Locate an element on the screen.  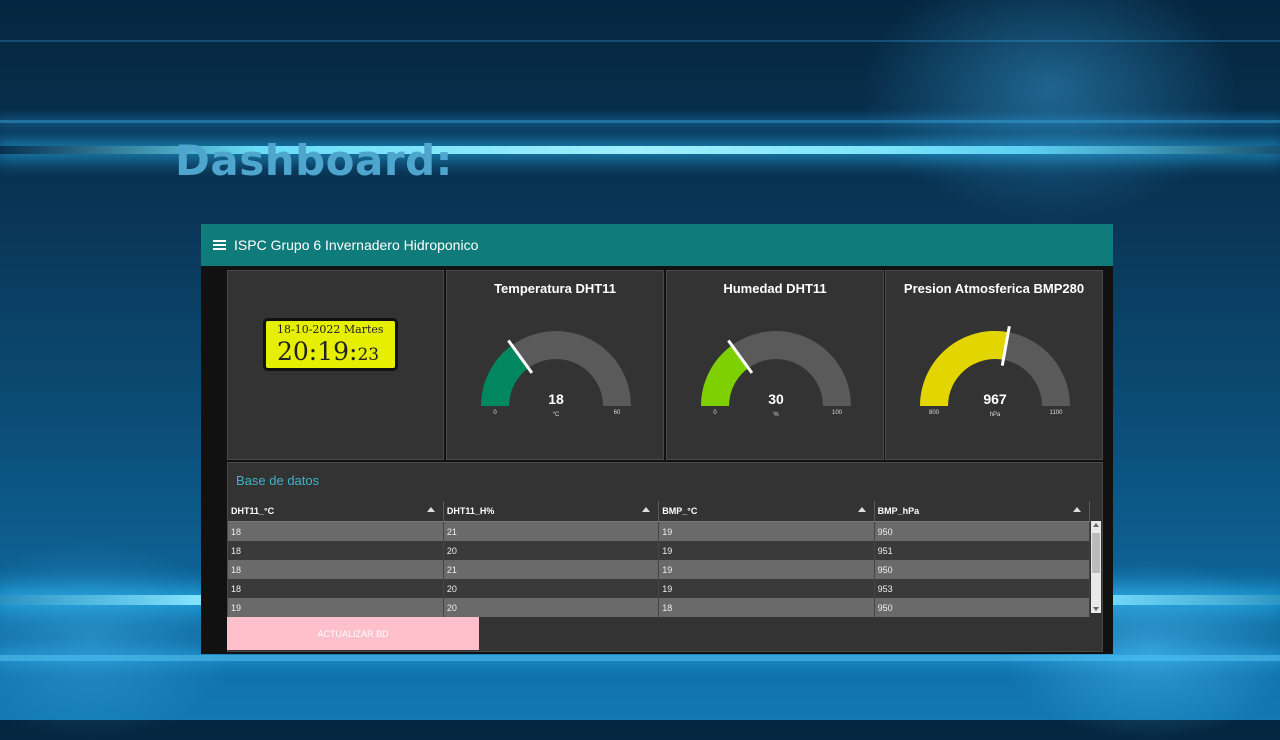
lcd-clock: 18-10-2022 Martes 20:19:23 is located at coordinates (330, 344).